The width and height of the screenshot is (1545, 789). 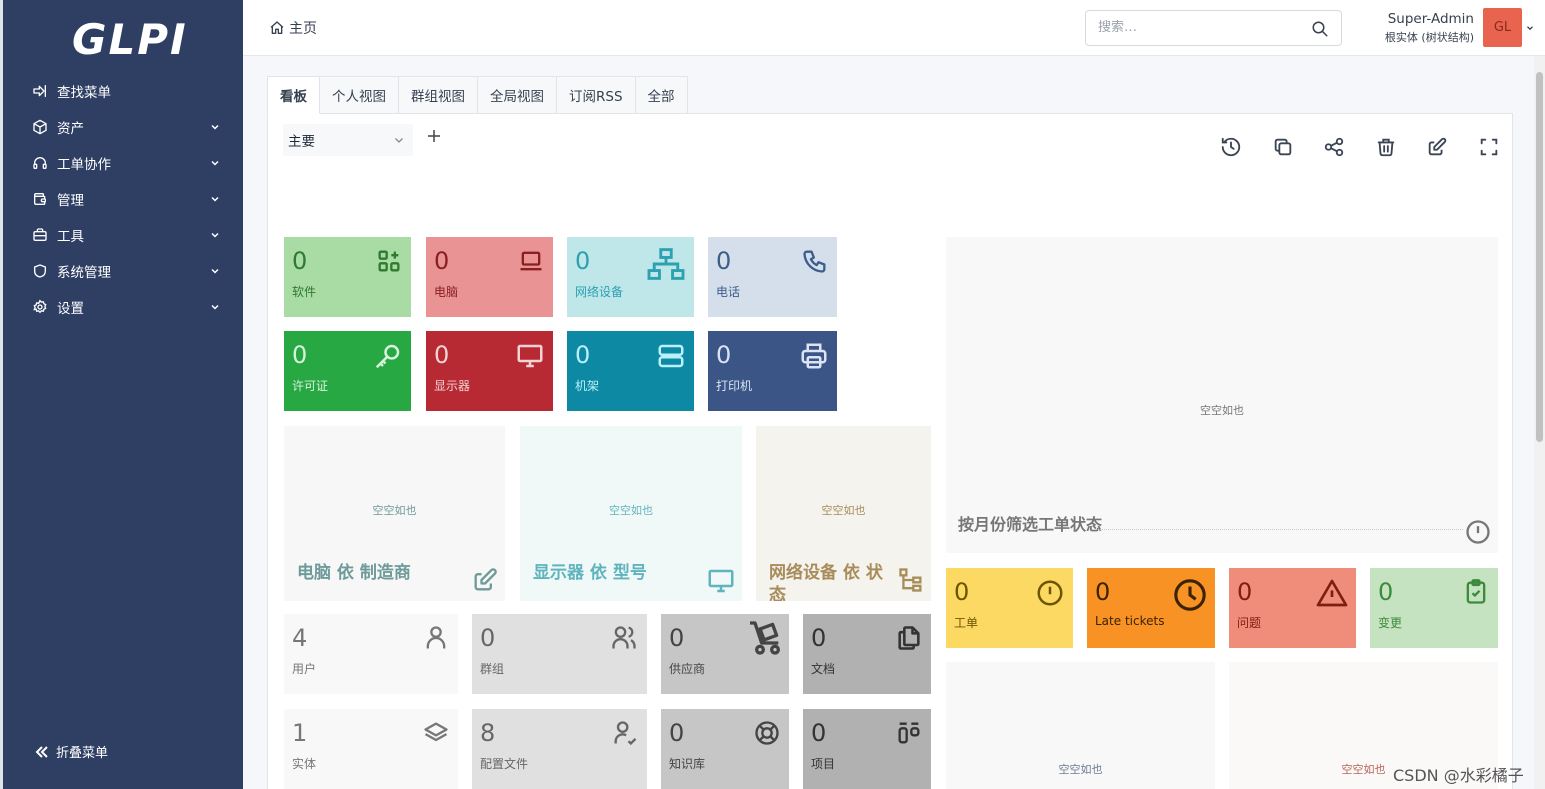 I want to click on glpi-logo: GLPI, so click(x=130, y=39).